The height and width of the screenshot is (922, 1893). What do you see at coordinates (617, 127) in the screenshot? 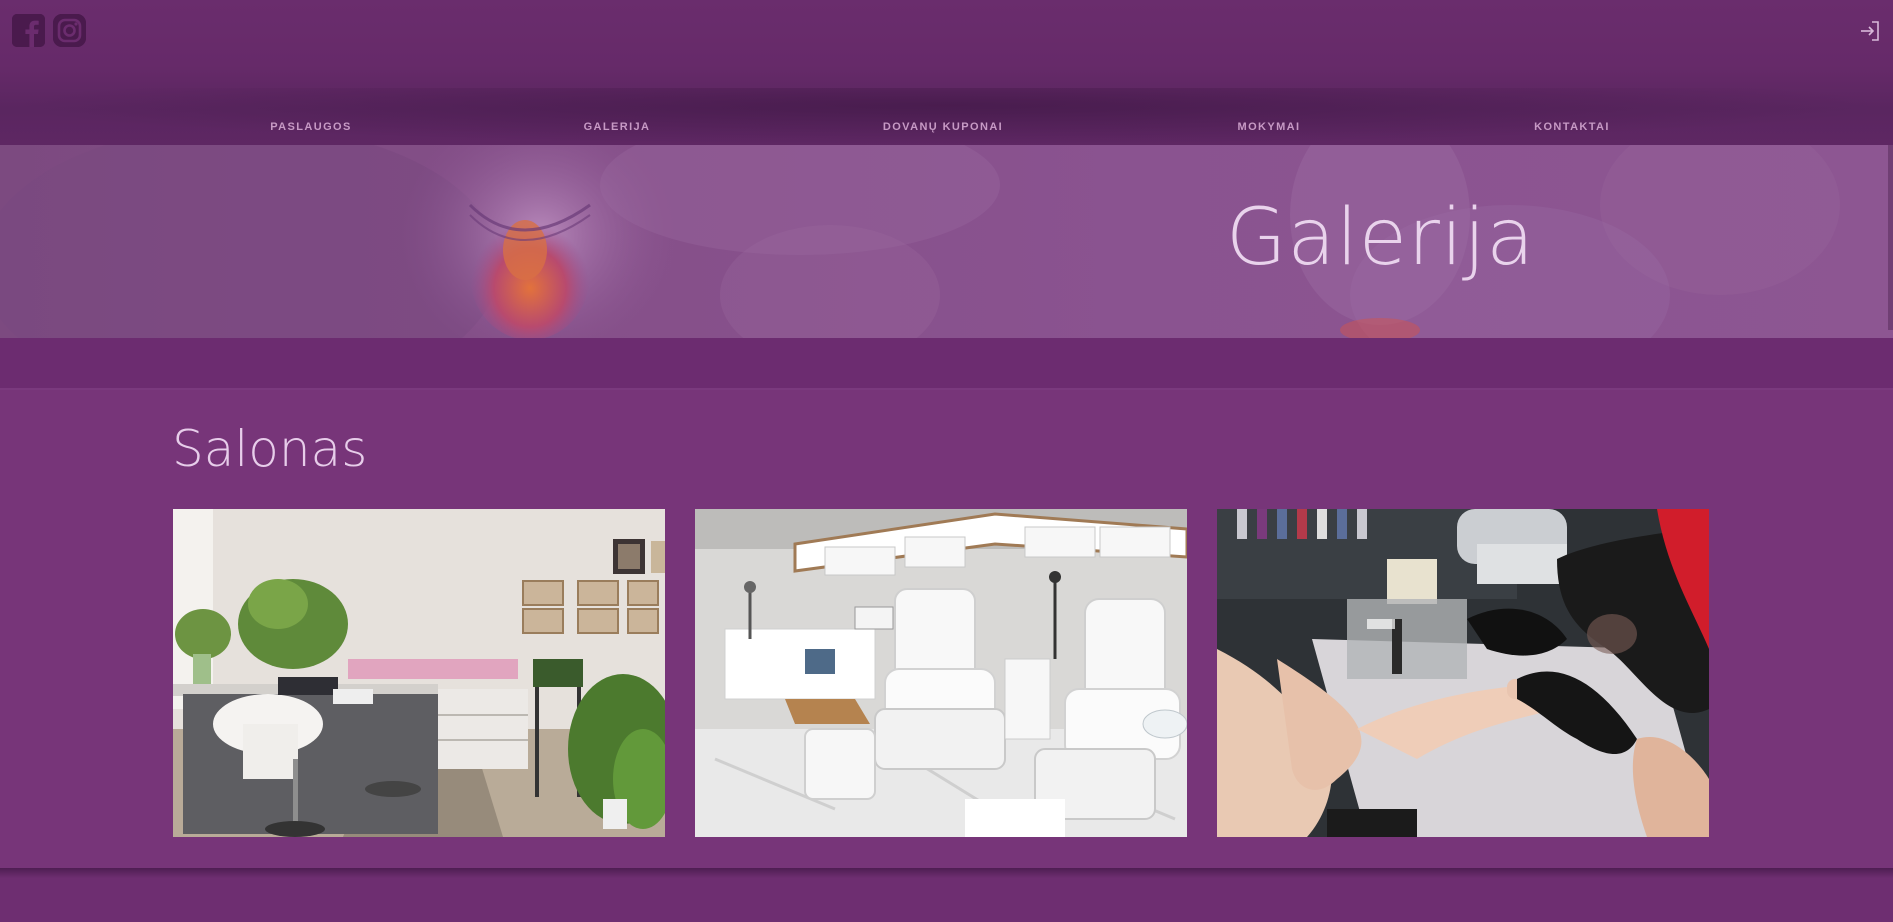
I see `nav-item-galerija: GALERIJA` at bounding box center [617, 127].